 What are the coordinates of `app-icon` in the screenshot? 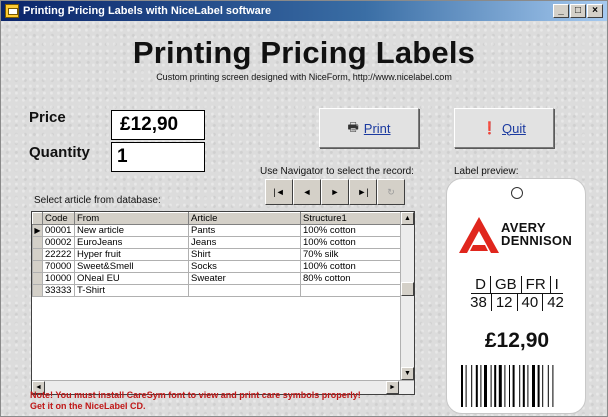 It's located at (12, 11).